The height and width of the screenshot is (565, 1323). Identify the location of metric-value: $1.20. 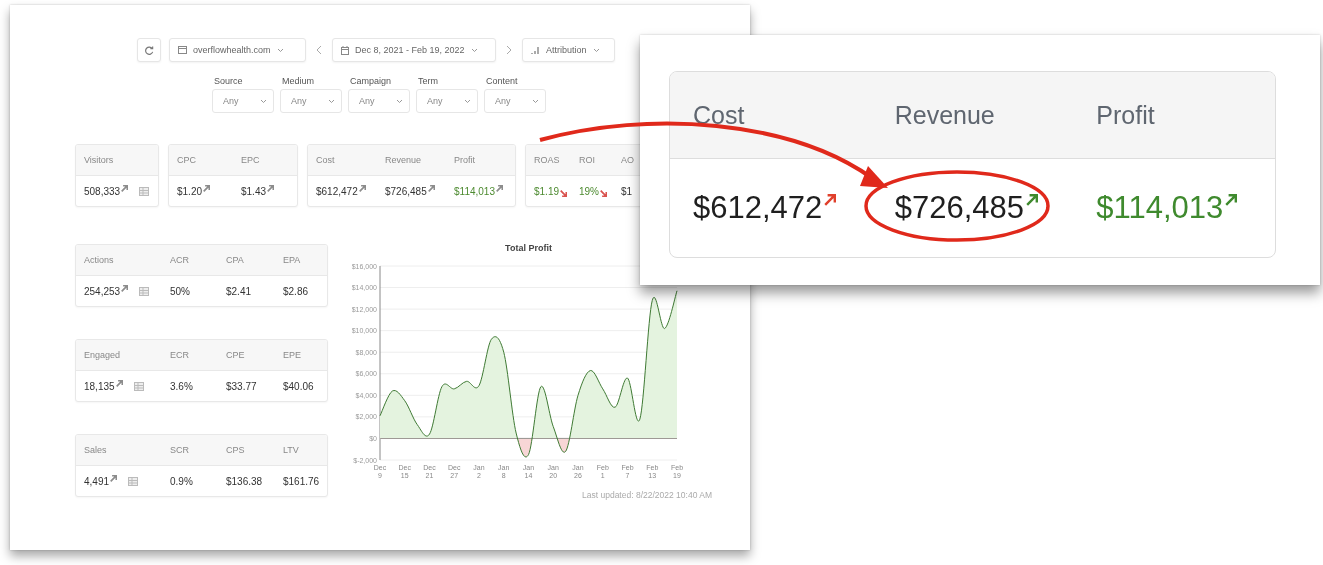
(190, 191).